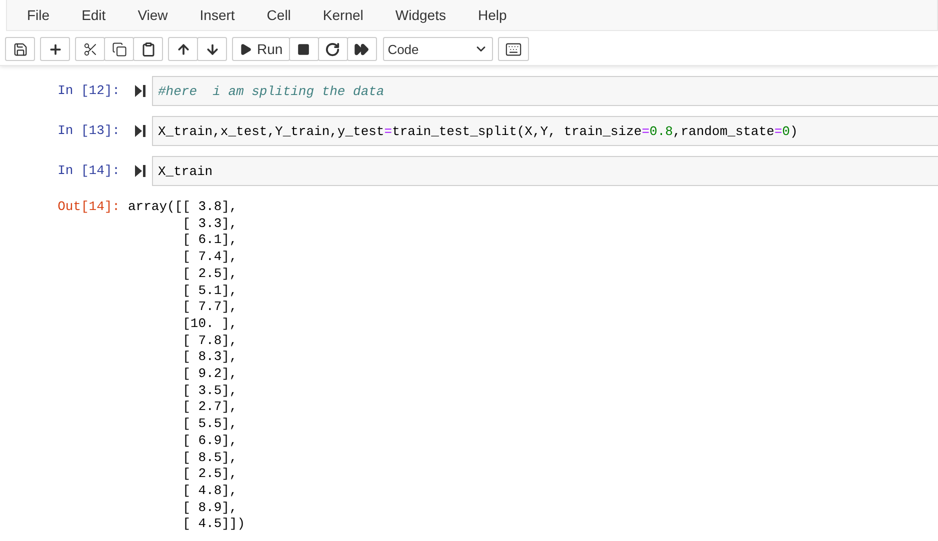 This screenshot has height=541, width=938. I want to click on stop-icon, so click(303, 49).